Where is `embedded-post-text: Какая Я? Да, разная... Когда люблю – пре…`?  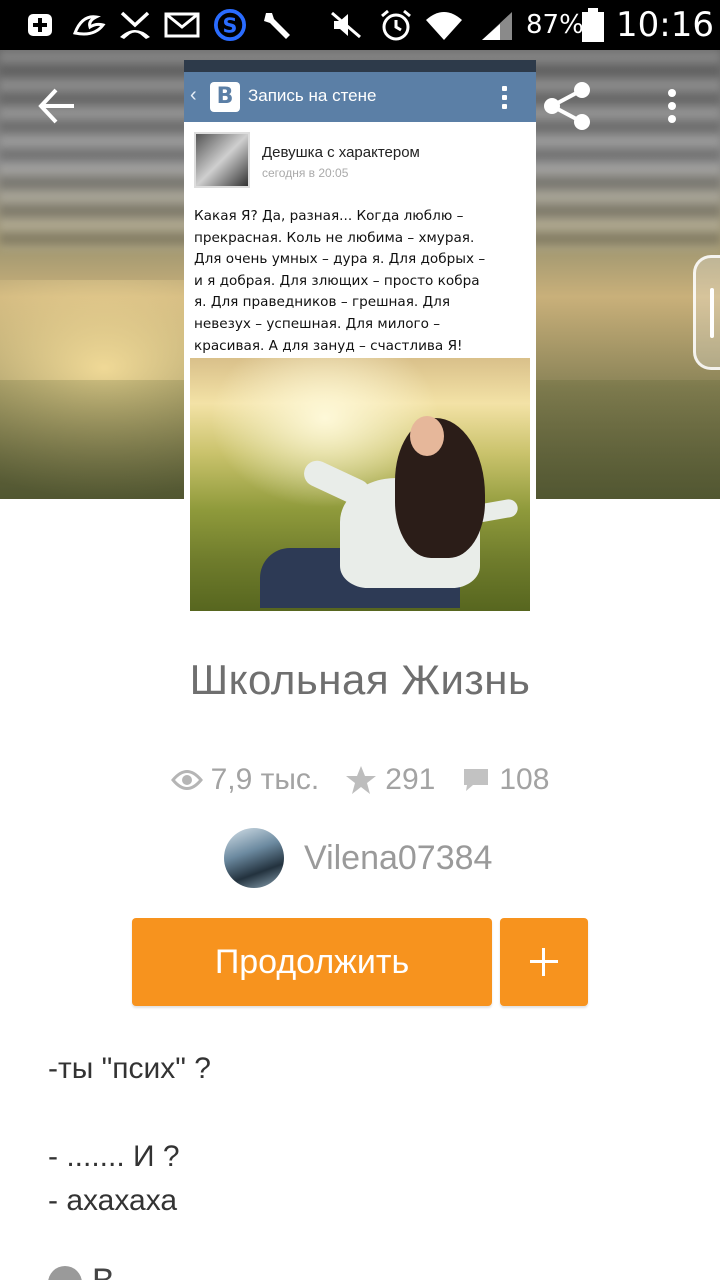 embedded-post-text: Какая Я? Да, разная... Когда люблю – пре… is located at coordinates (361, 281).